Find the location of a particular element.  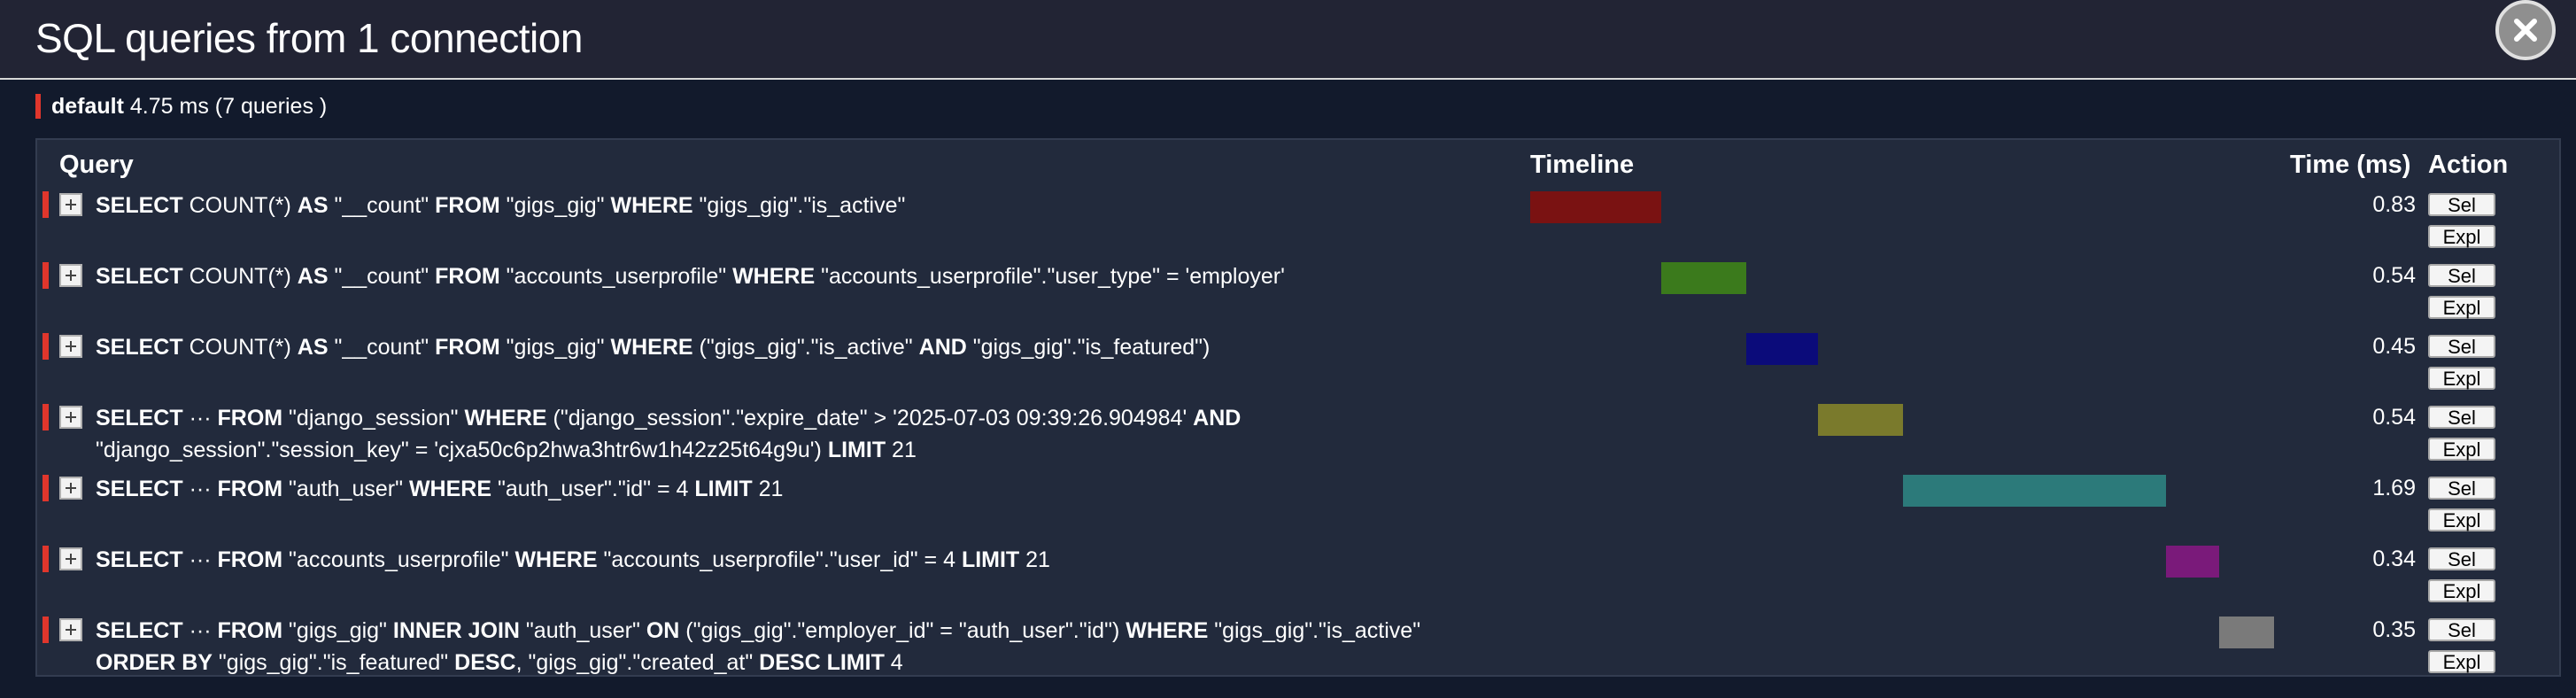

page-title: SQL queries from 1 connection is located at coordinates (309, 38).